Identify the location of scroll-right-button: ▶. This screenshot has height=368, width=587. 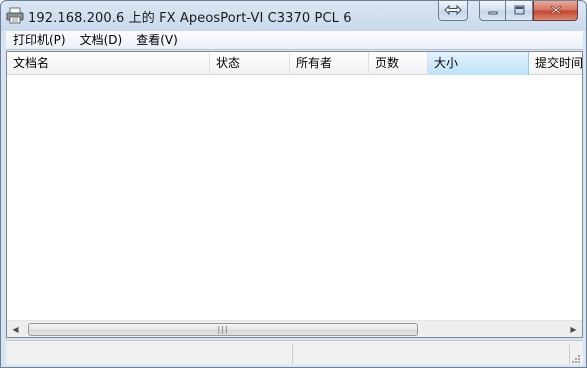
(573, 329).